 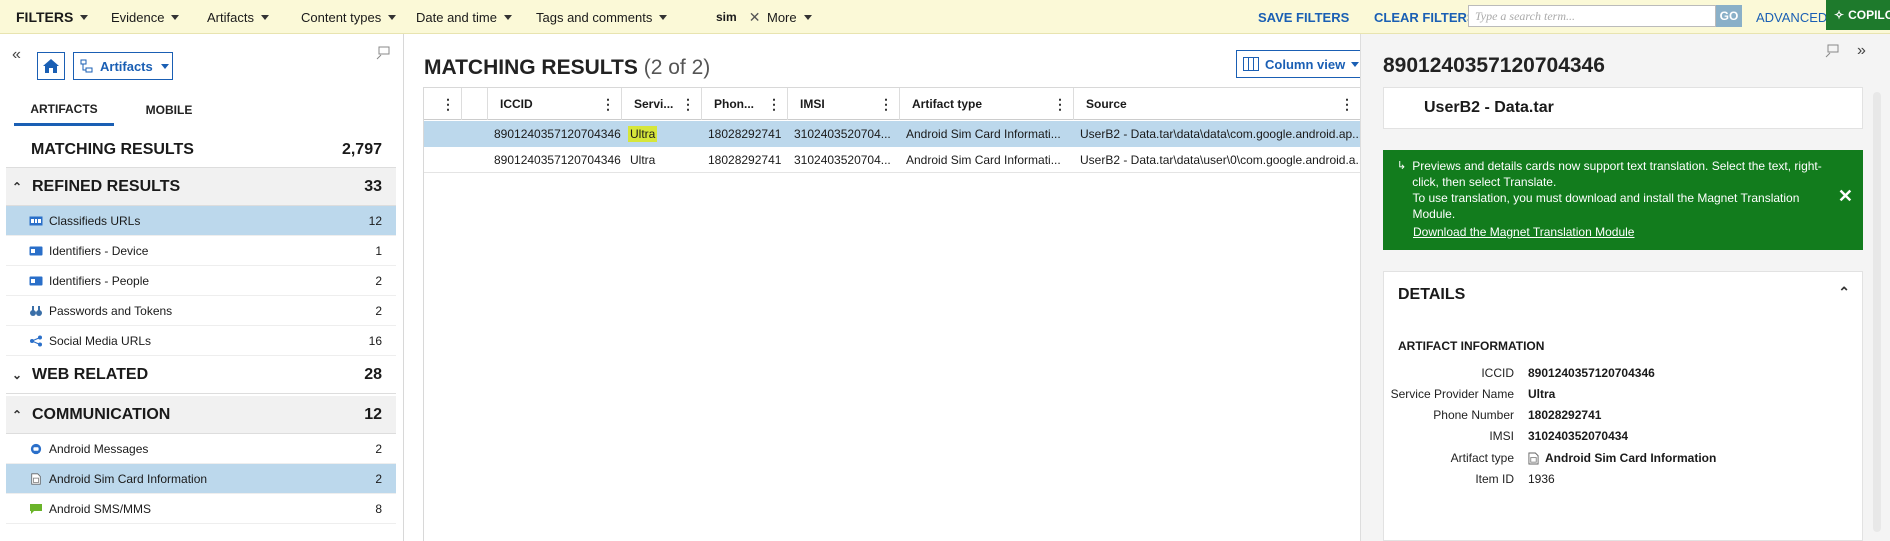 I want to click on field-item-id: Item ID 1936, so click(x=1624, y=480).